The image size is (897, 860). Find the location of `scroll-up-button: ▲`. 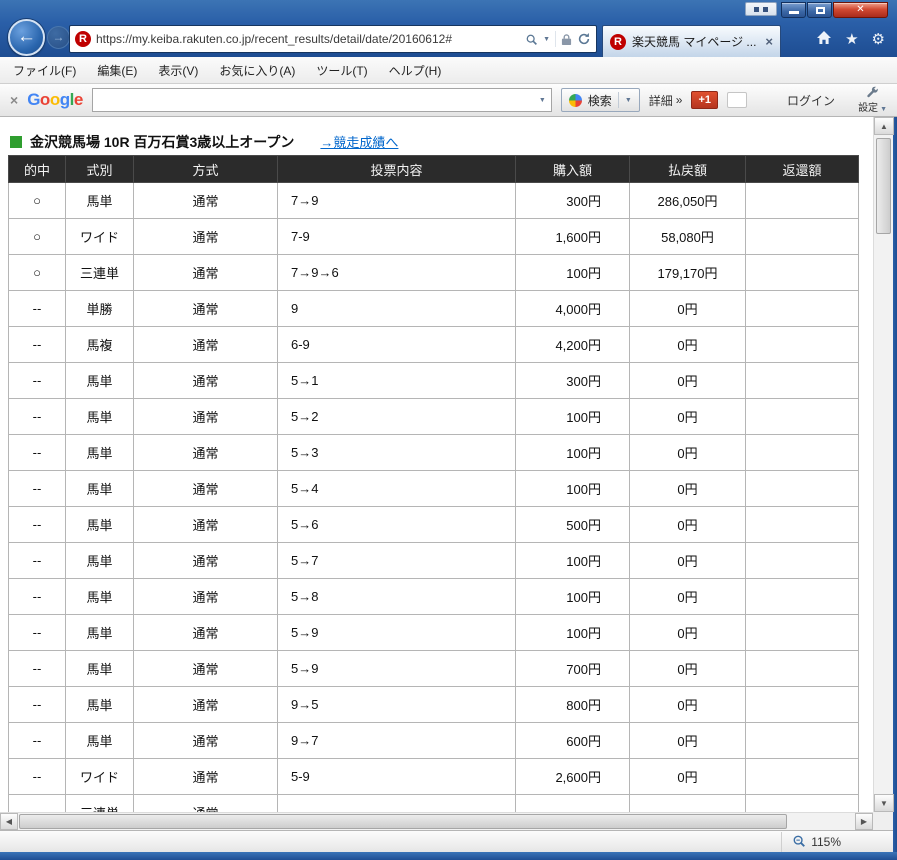

scroll-up-button: ▲ is located at coordinates (884, 126).